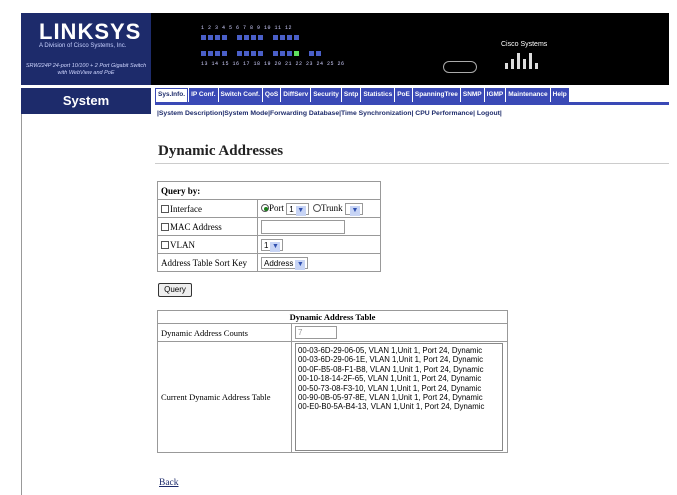 The width and height of the screenshot is (677, 495). What do you see at coordinates (378, 95) in the screenshot?
I see `tab-statistics: Statistics` at bounding box center [378, 95].